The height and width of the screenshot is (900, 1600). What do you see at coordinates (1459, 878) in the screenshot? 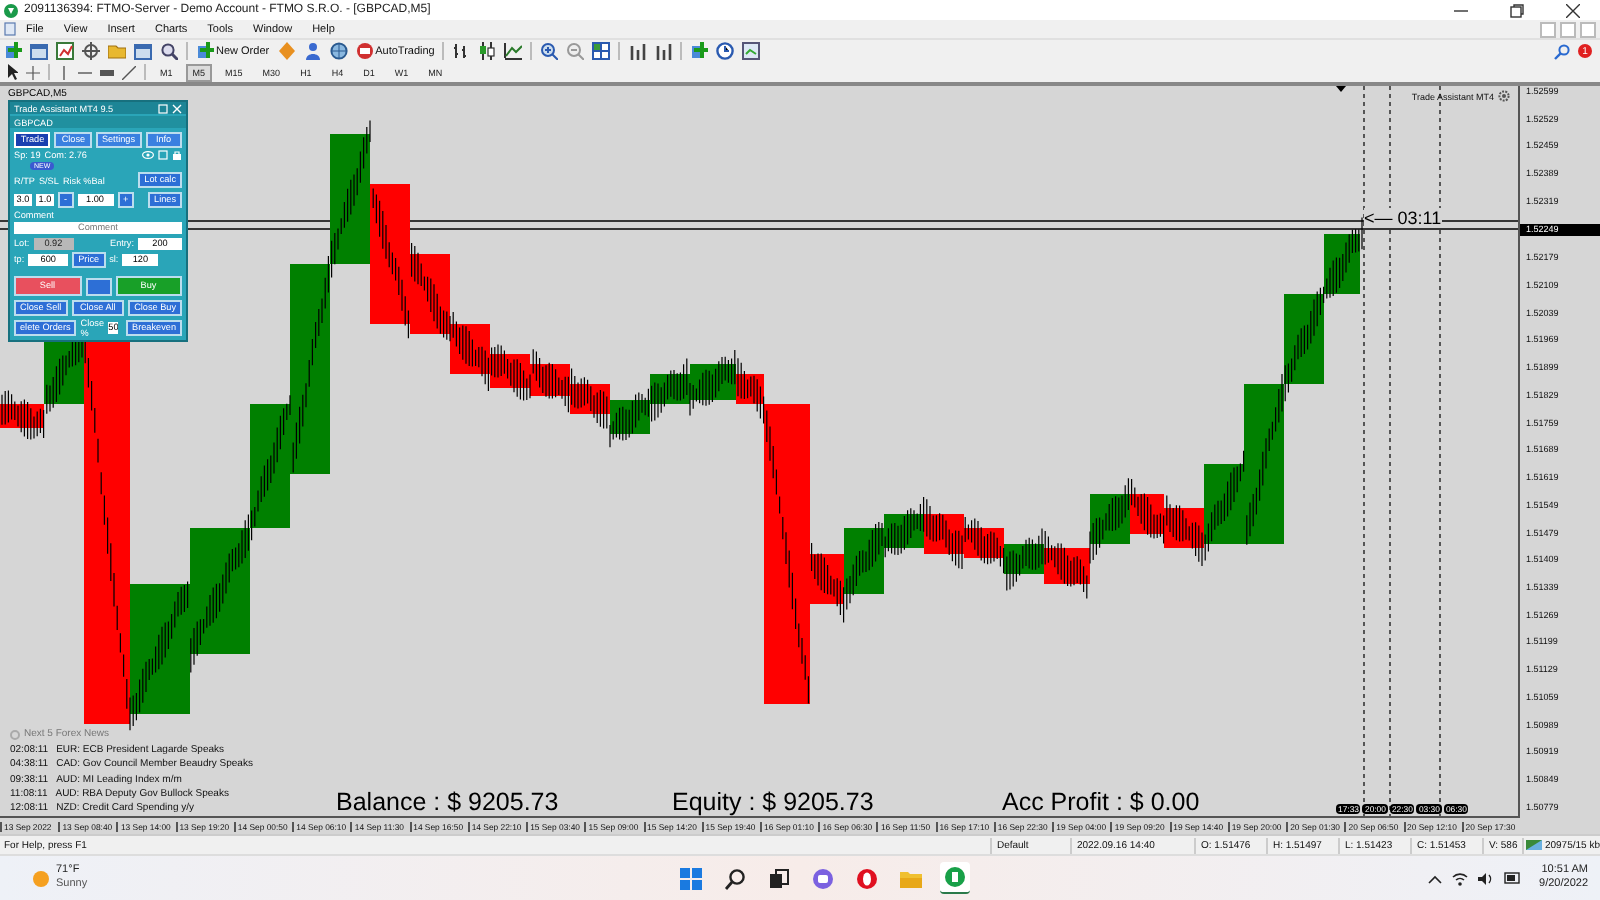
I see `wifi-icon` at bounding box center [1459, 878].